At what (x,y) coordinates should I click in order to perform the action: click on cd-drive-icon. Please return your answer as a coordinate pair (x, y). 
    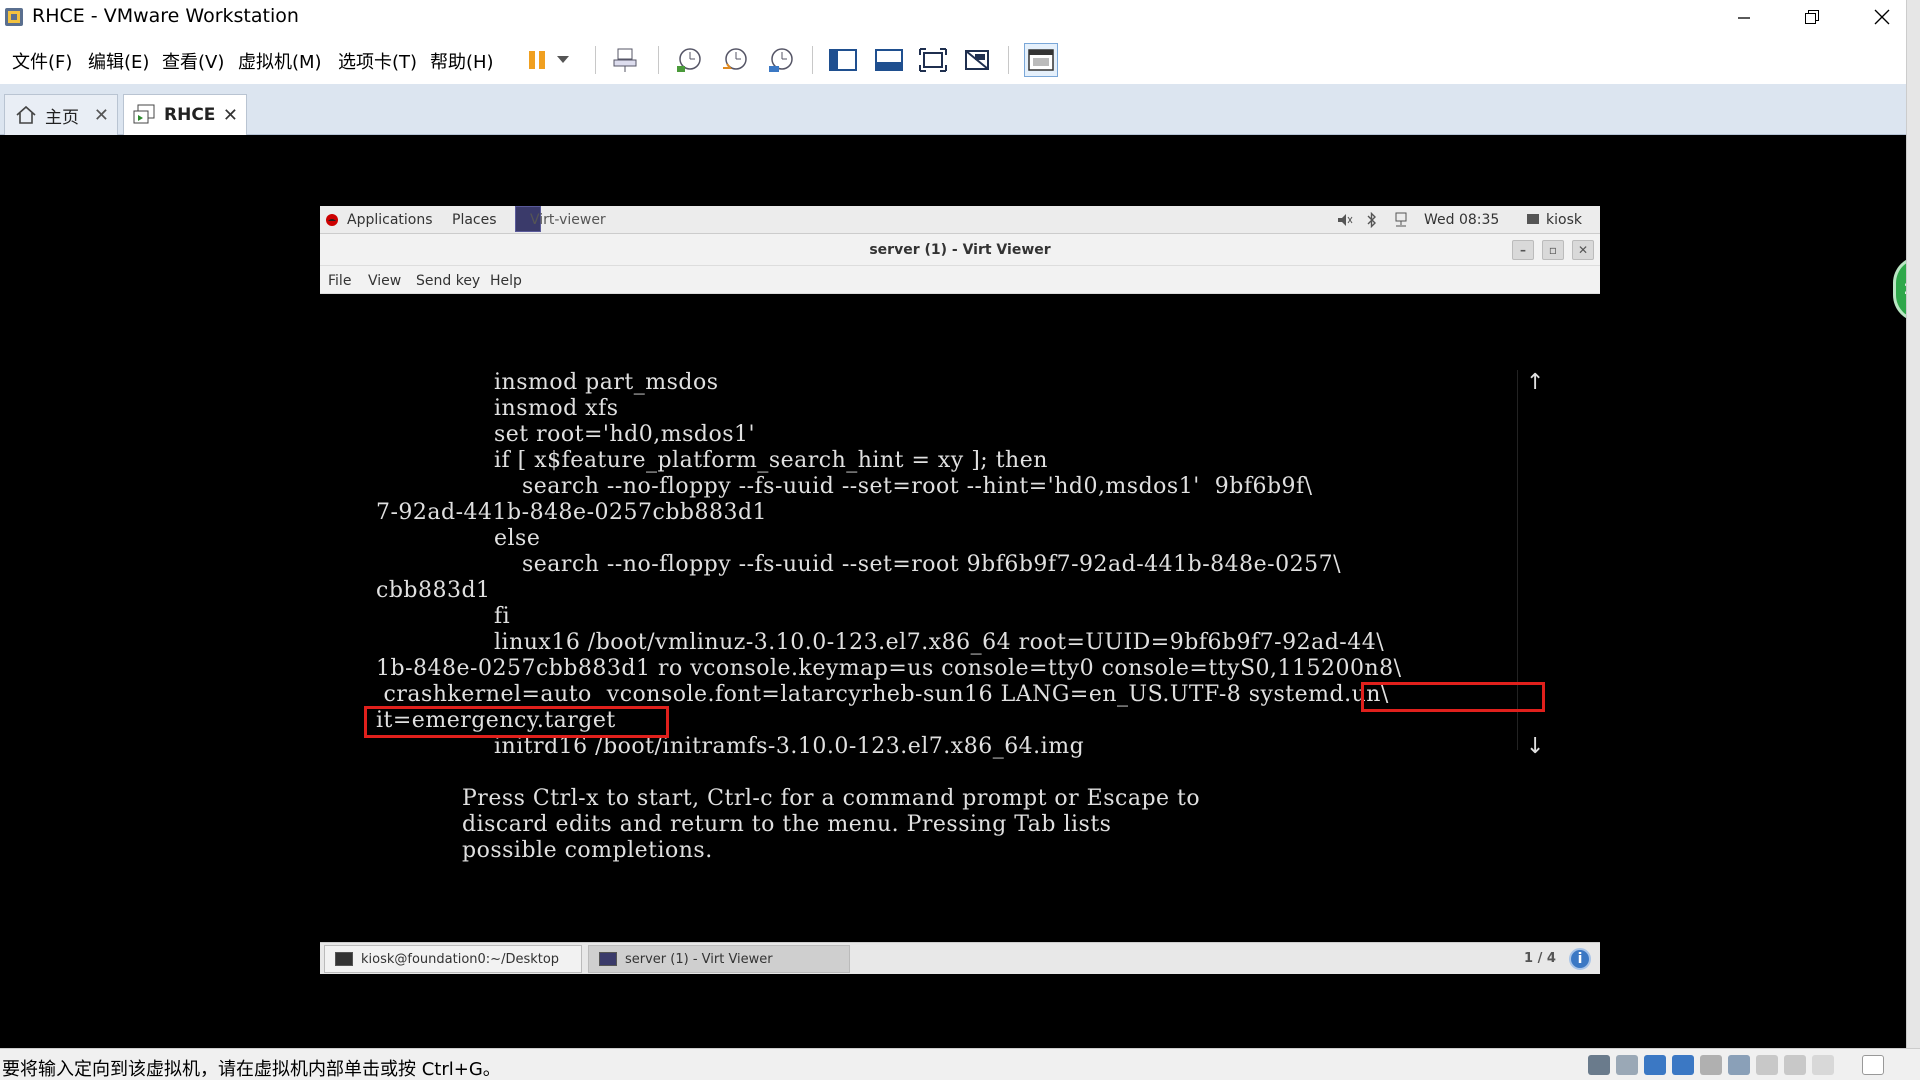
    Looking at the image, I should click on (1627, 1065).